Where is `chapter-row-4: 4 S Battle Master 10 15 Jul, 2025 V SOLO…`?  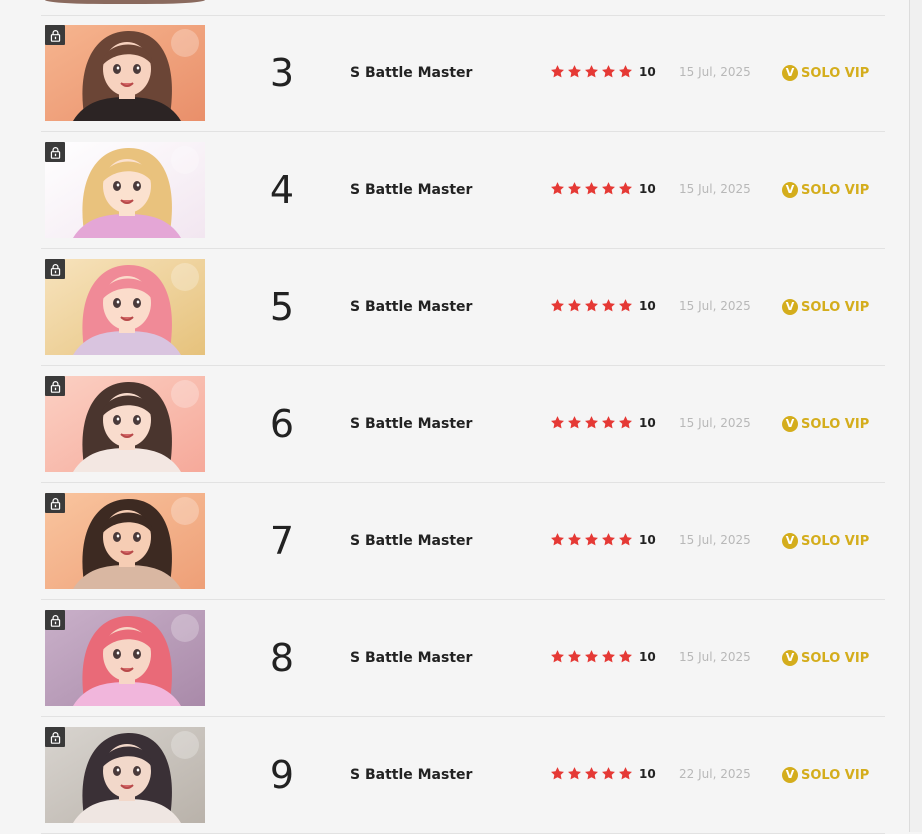 chapter-row-4: 4 S Battle Master 10 15 Jul, 2025 V SOLO… is located at coordinates (463, 190).